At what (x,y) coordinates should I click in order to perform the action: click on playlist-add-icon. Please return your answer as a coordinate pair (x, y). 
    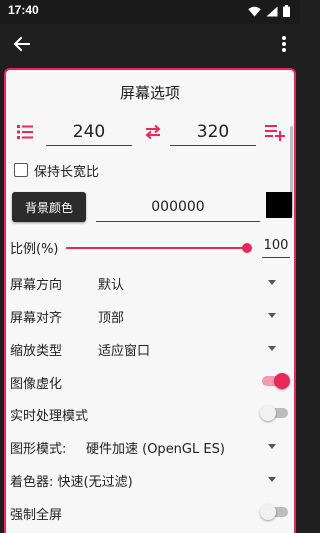
    Looking at the image, I should click on (275, 133).